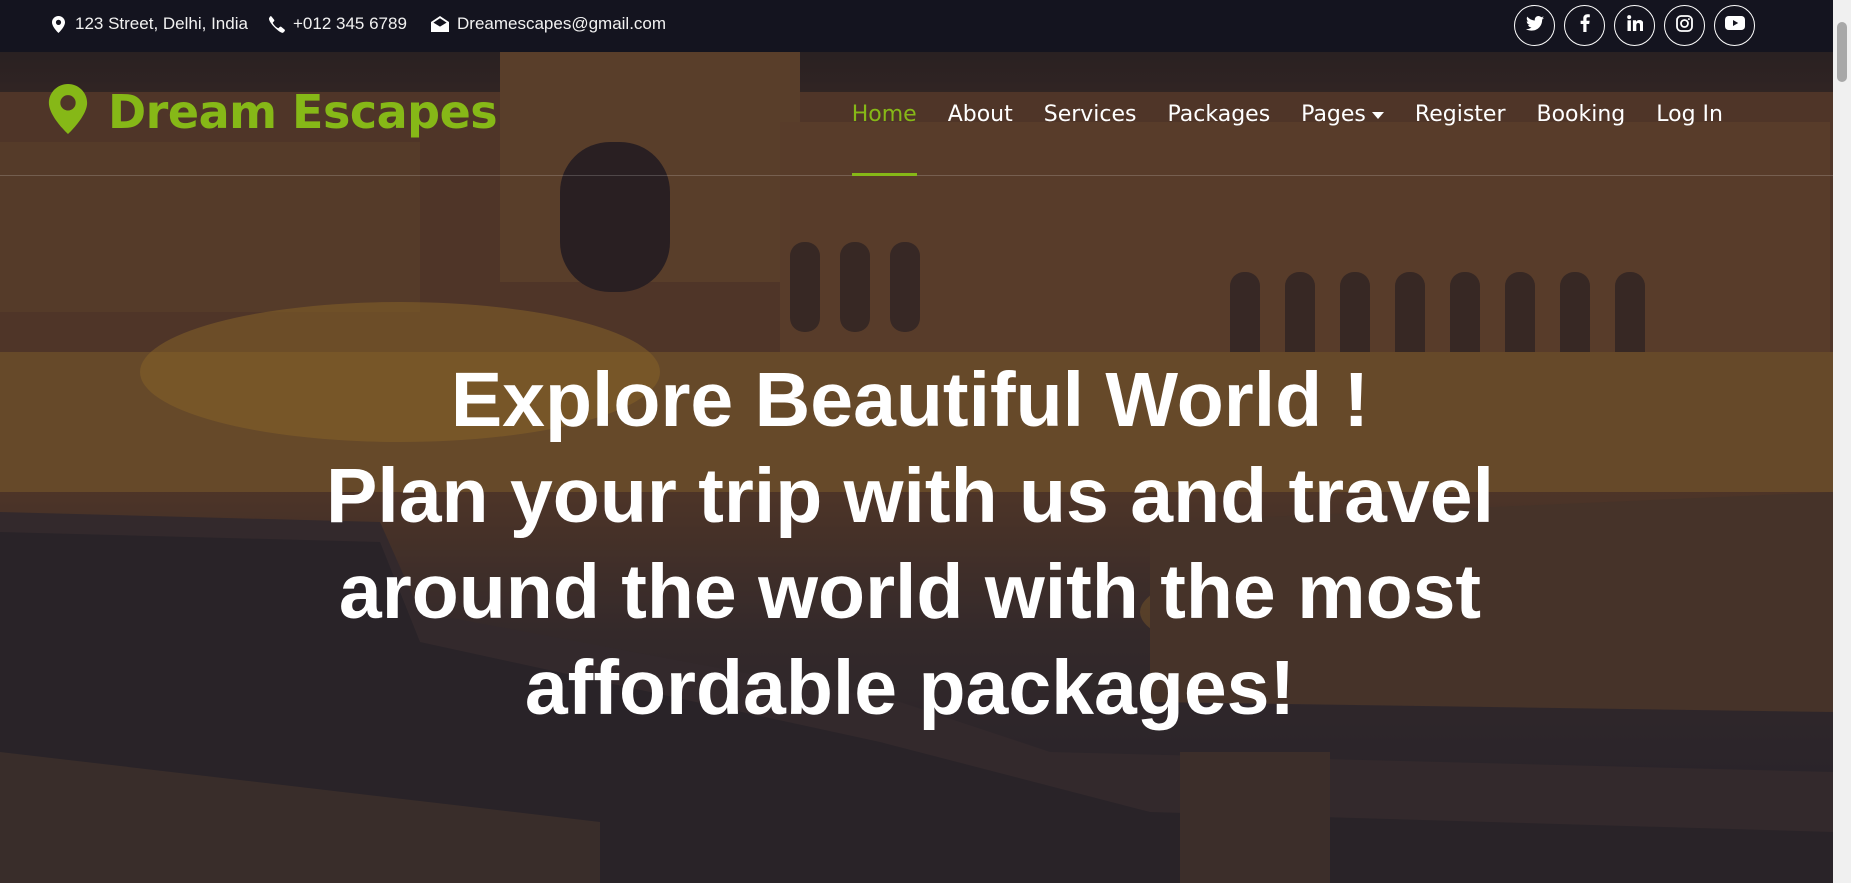  Describe the element at coordinates (1333, 114) in the screenshot. I see `nav-pages-label: Pages` at that location.